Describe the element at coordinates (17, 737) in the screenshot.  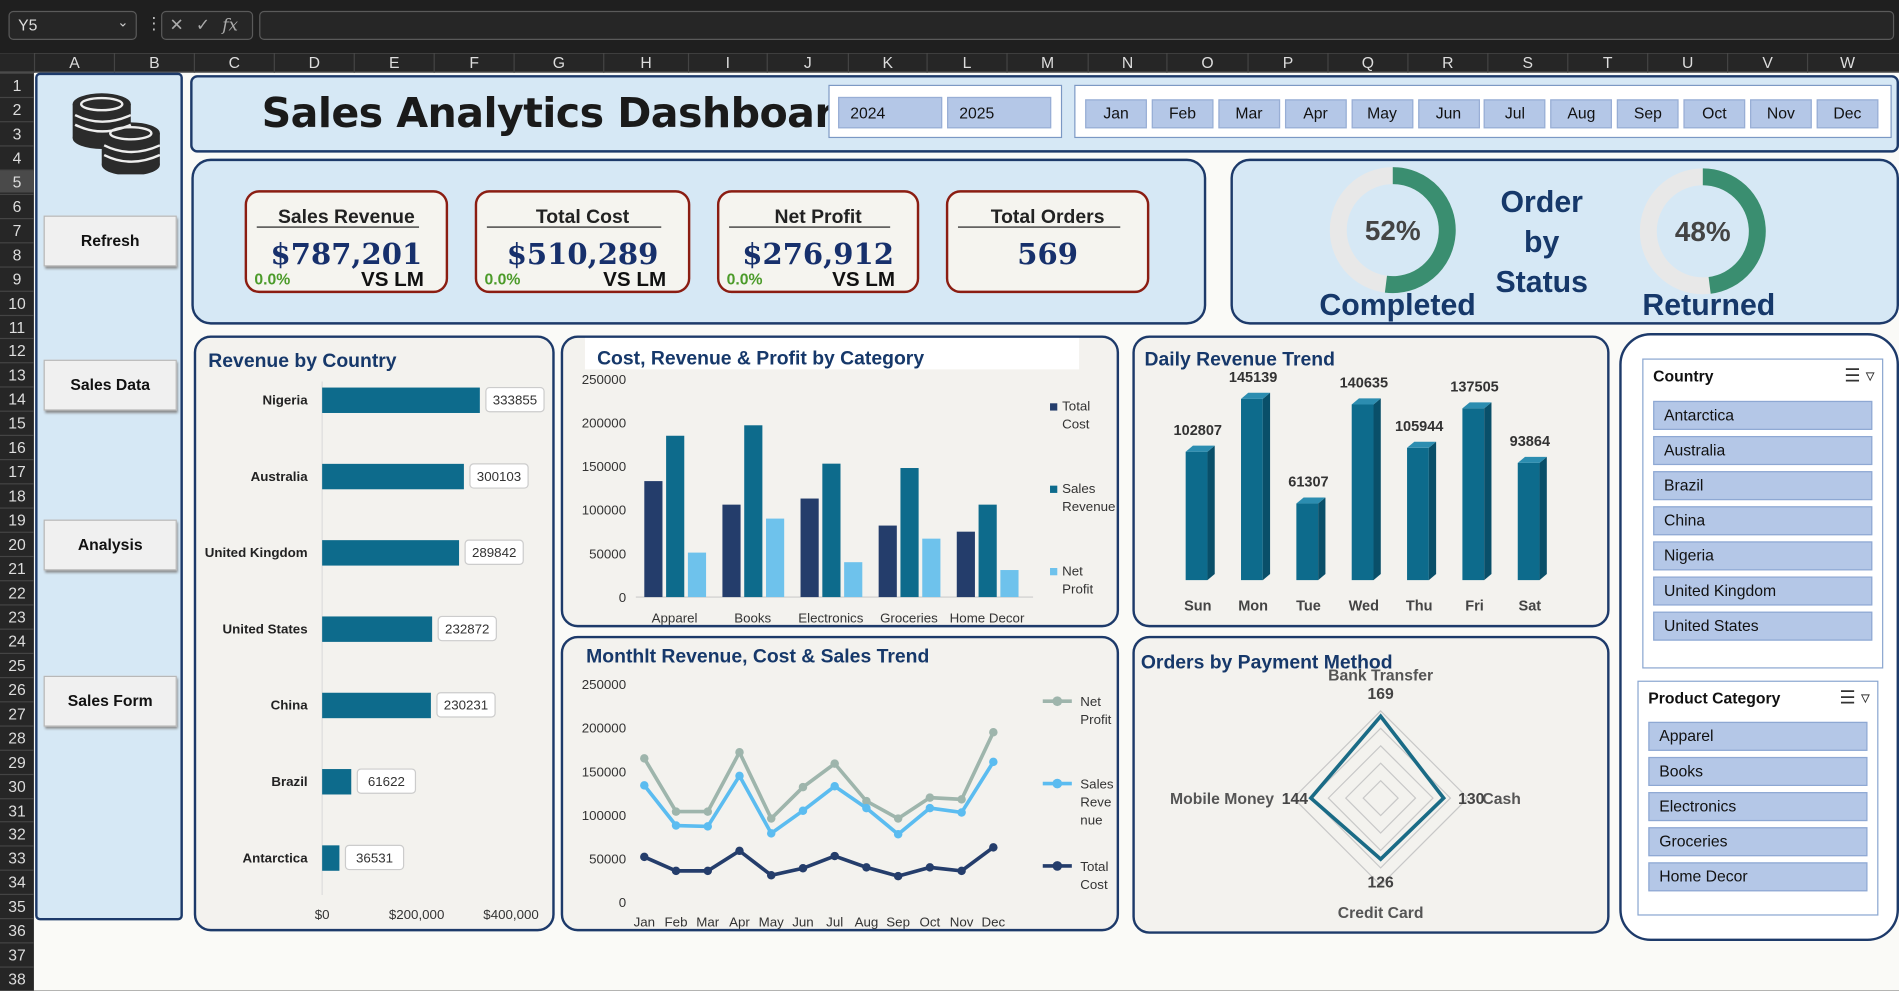
I see `row-header: 28` at that location.